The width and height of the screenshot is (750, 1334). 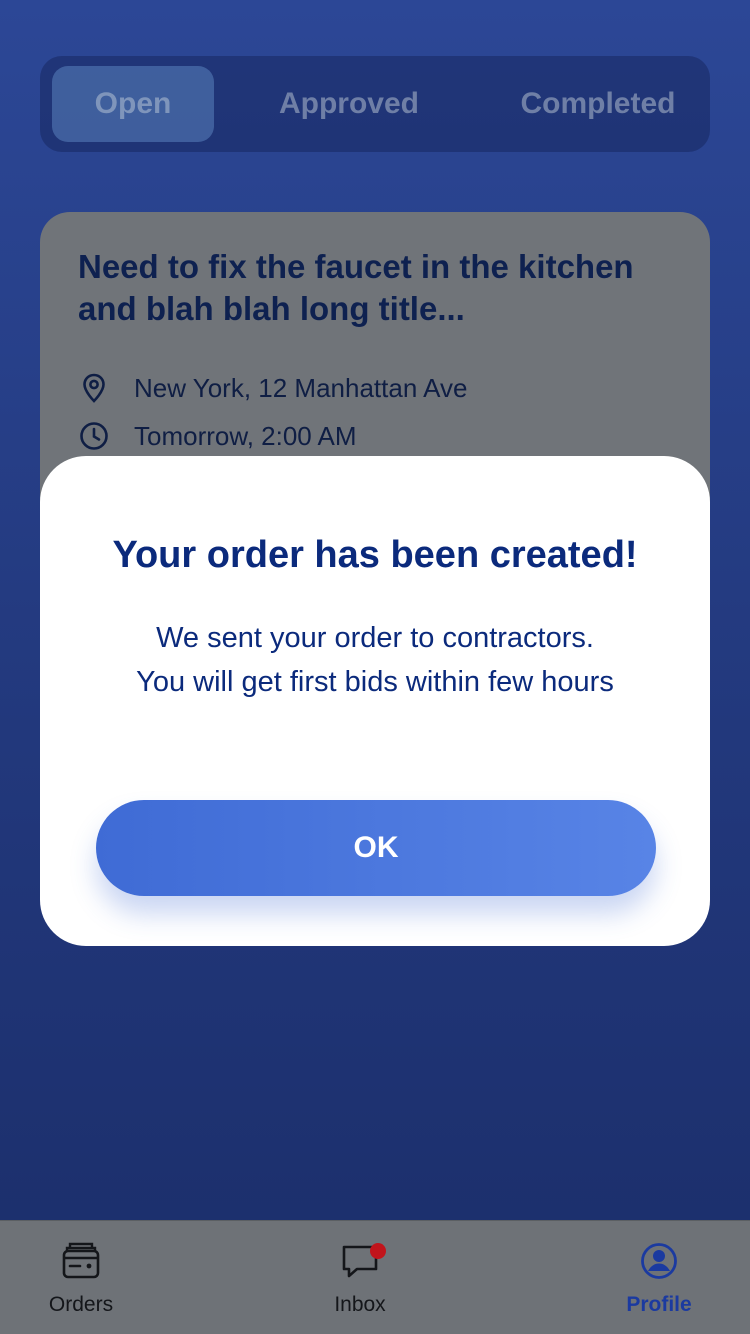 What do you see at coordinates (360, 1284) in the screenshot?
I see `tabbar-item-inbox: Inbox` at bounding box center [360, 1284].